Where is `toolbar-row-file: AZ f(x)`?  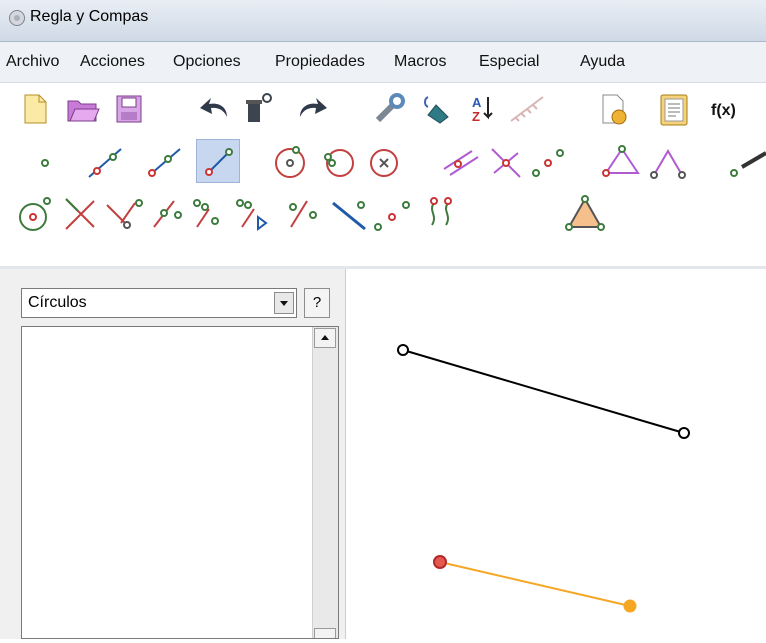
toolbar-row-file: AZ f(x) is located at coordinates (383, 109).